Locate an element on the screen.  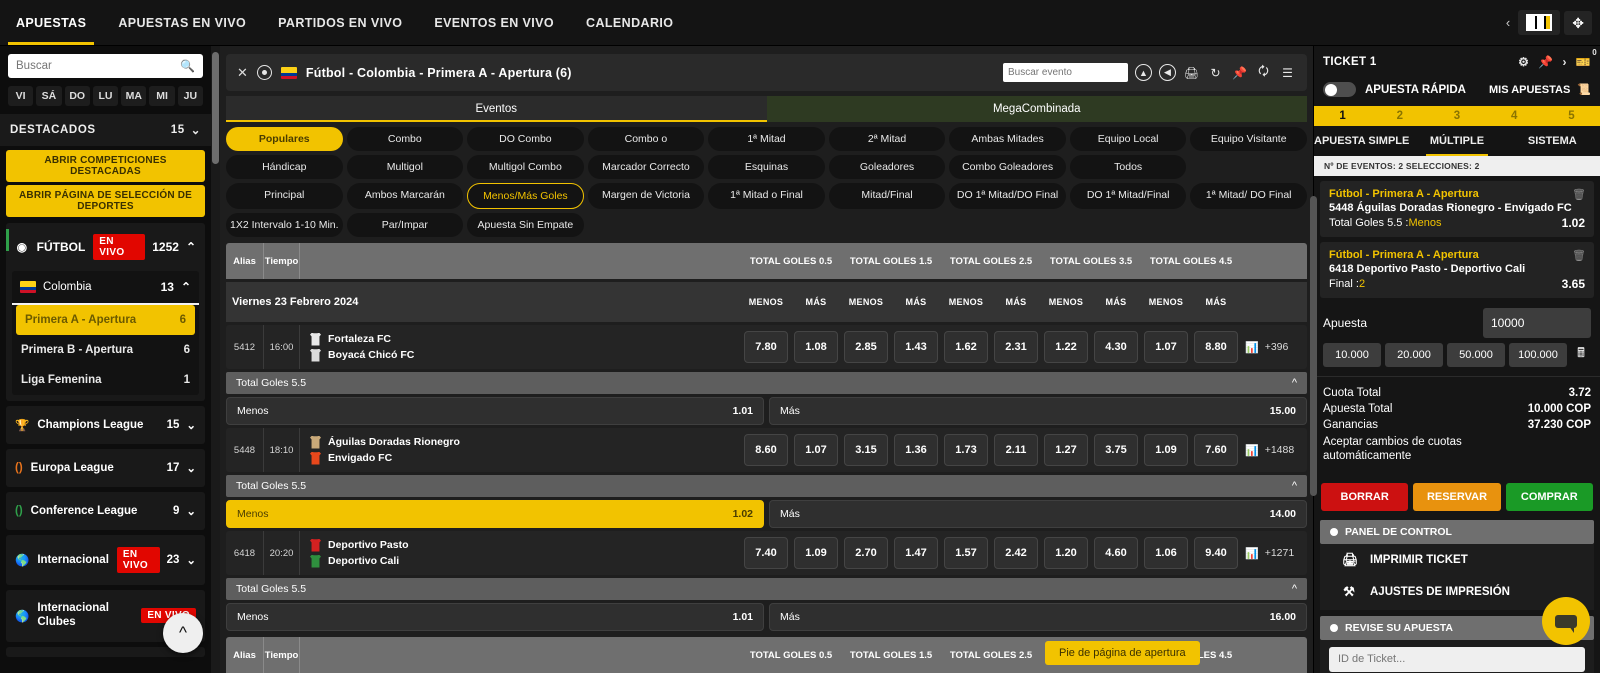
odd-button: 8.60 is located at coordinates (766, 450).